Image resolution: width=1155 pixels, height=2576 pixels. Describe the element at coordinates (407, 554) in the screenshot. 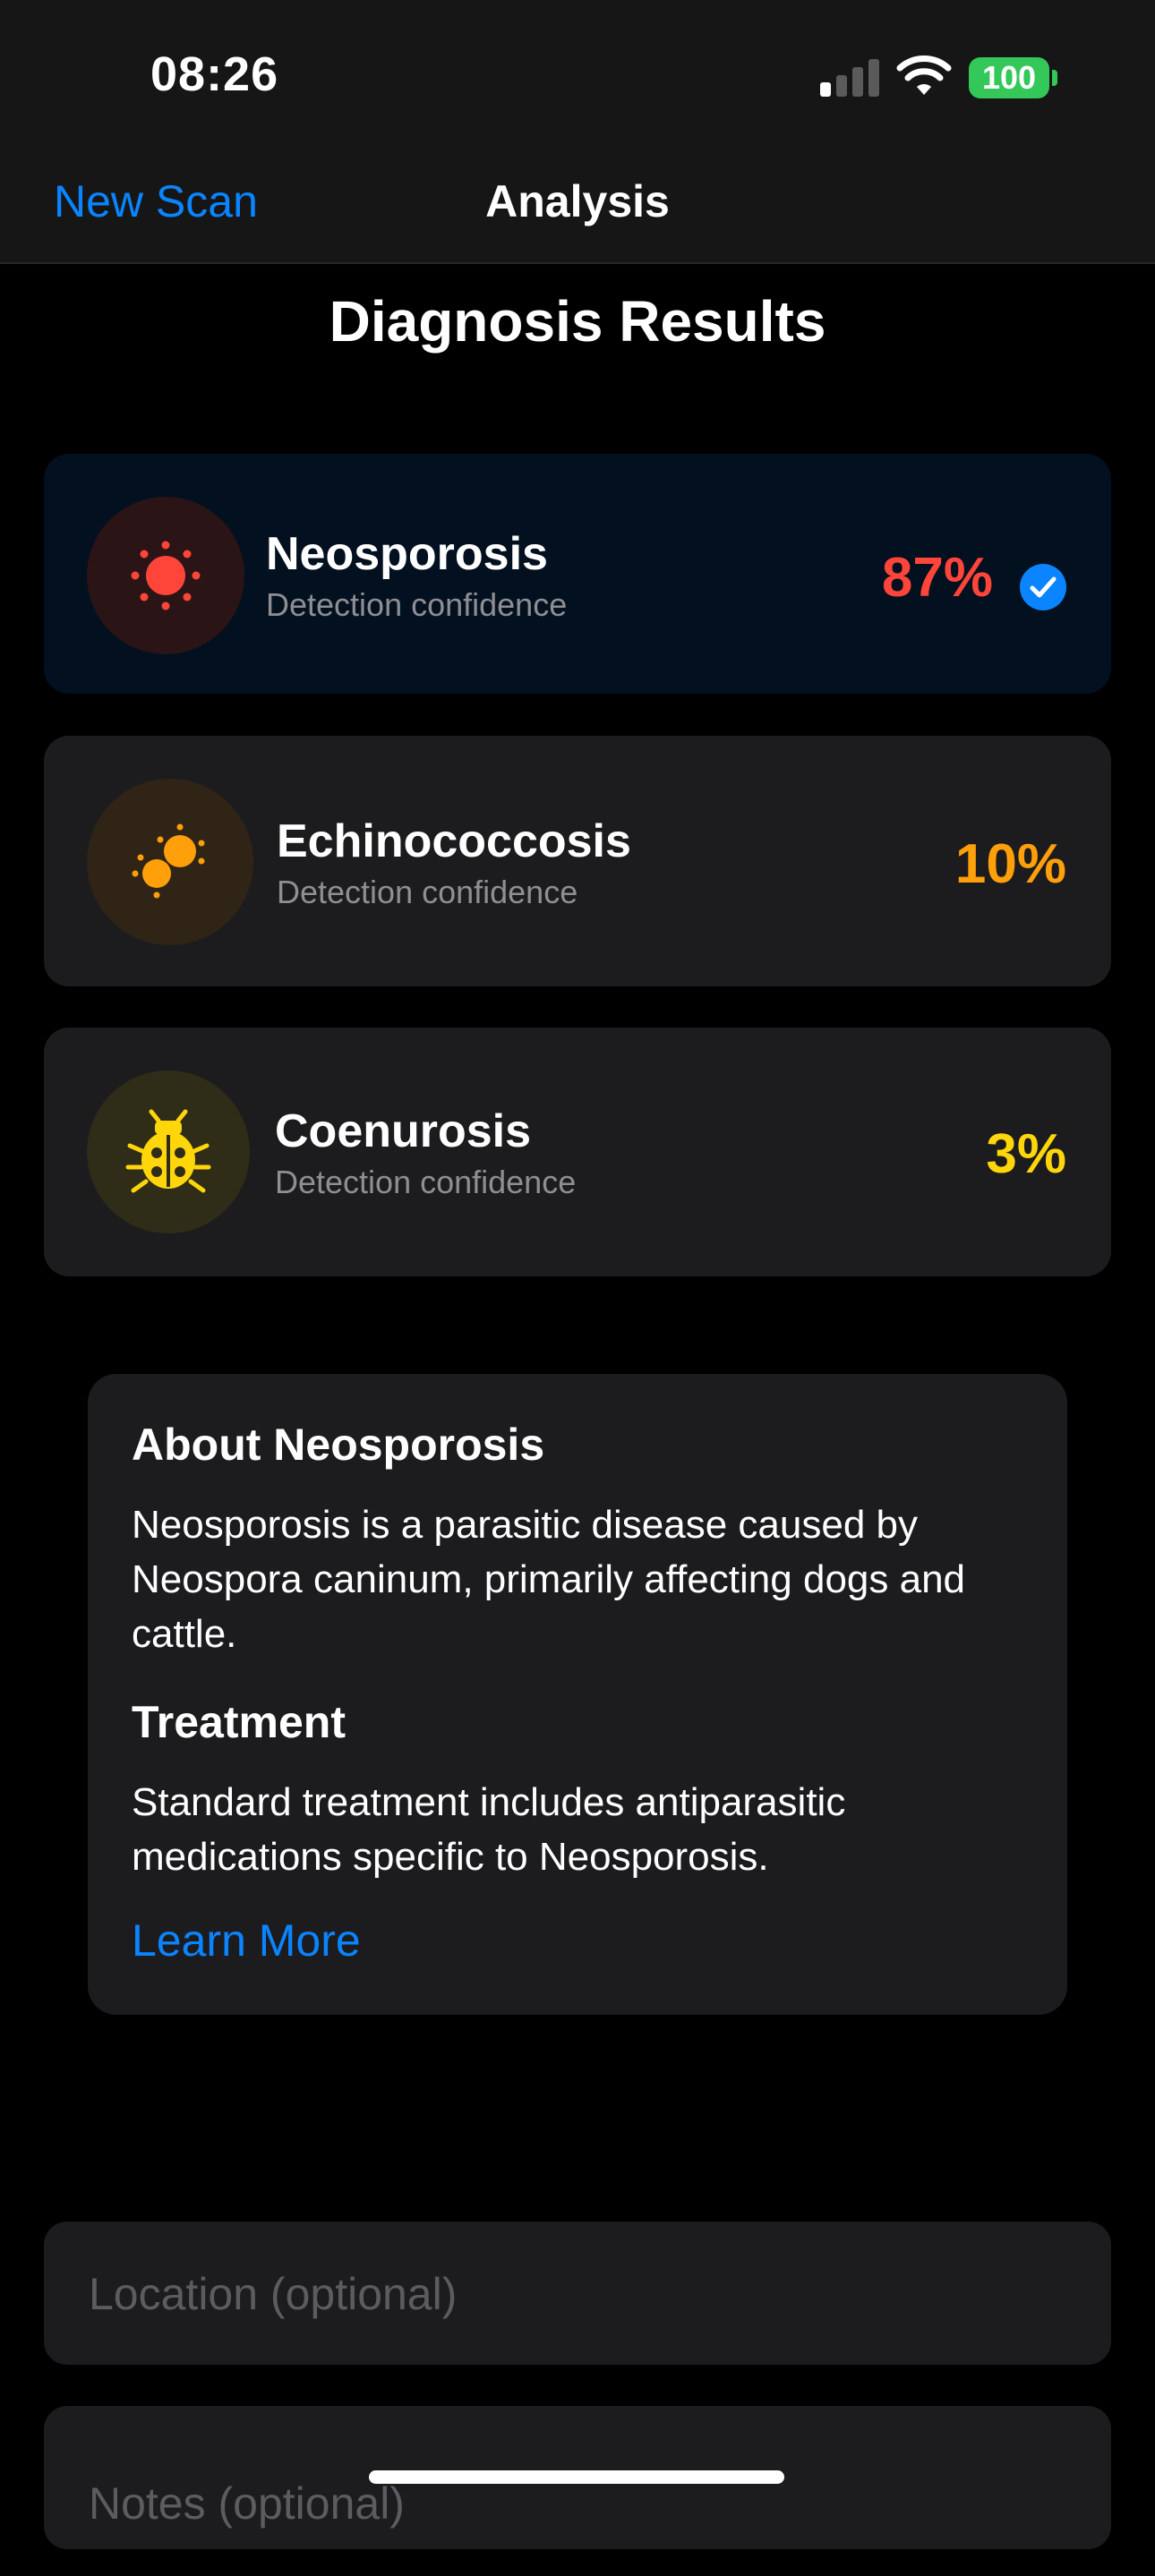

I see `result-name: Neosporosis` at that location.